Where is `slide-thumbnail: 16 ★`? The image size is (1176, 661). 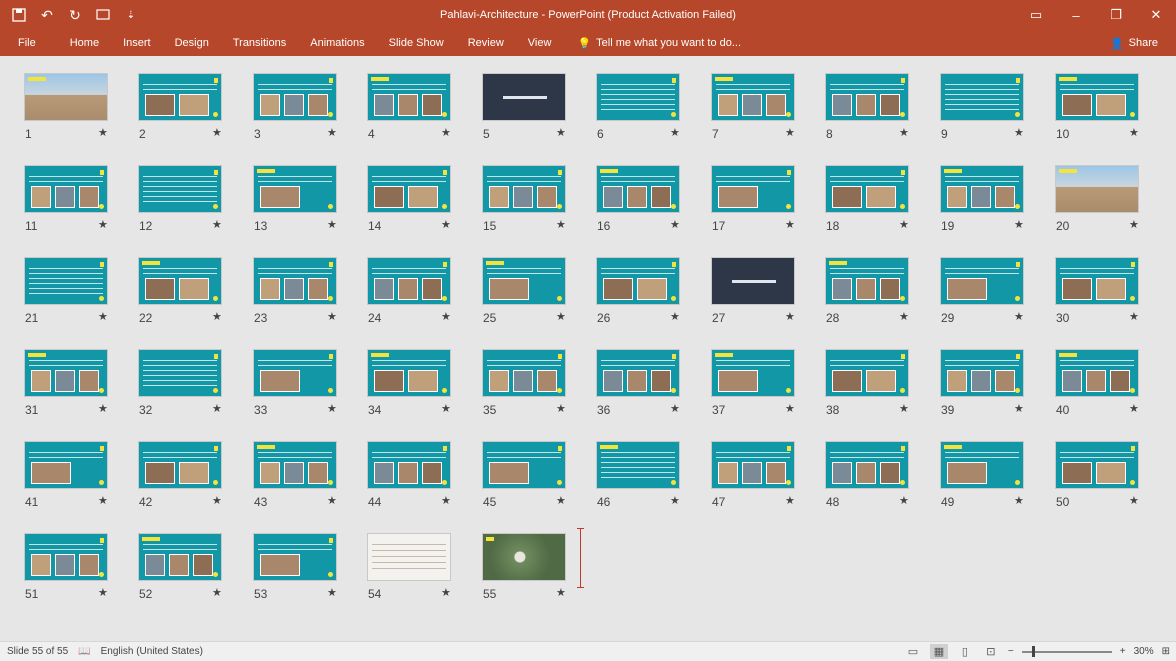 slide-thumbnail: 16 ★ is located at coordinates (653, 204).